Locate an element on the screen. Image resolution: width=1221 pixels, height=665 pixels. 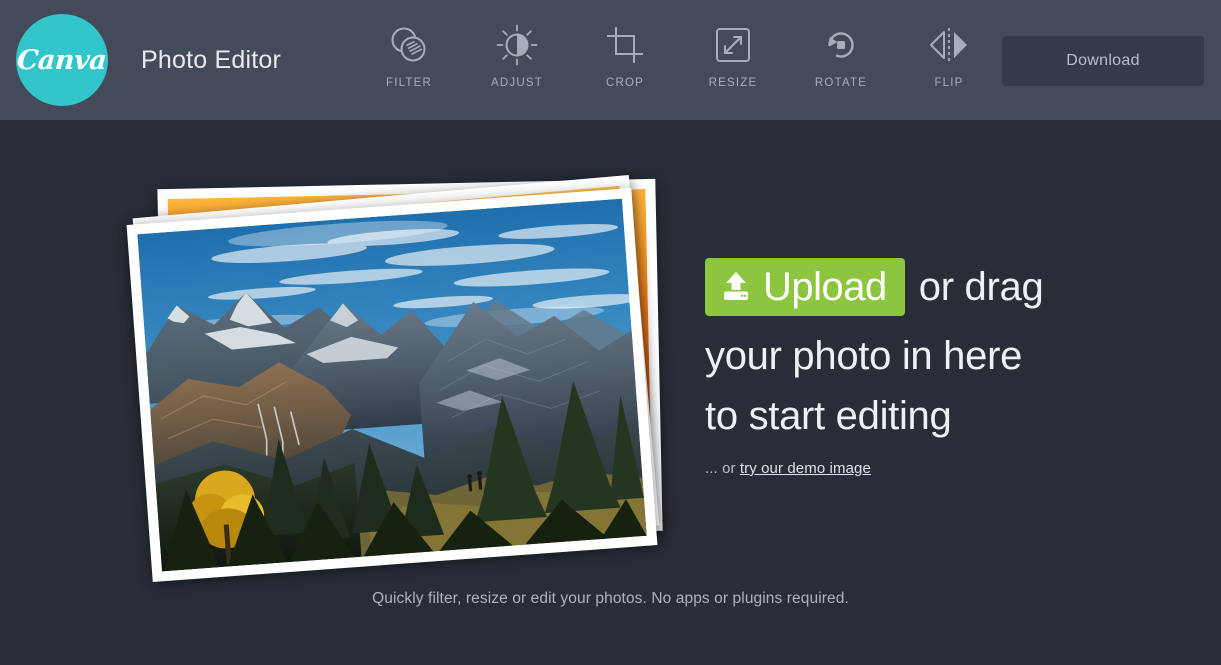
upload-button-label: Upload is located at coordinates (825, 287).